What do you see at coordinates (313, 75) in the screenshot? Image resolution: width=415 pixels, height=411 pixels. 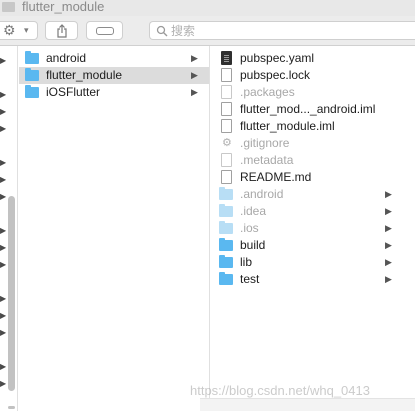 I see `list-item-pubspec-lock: pubspec.lock` at bounding box center [313, 75].